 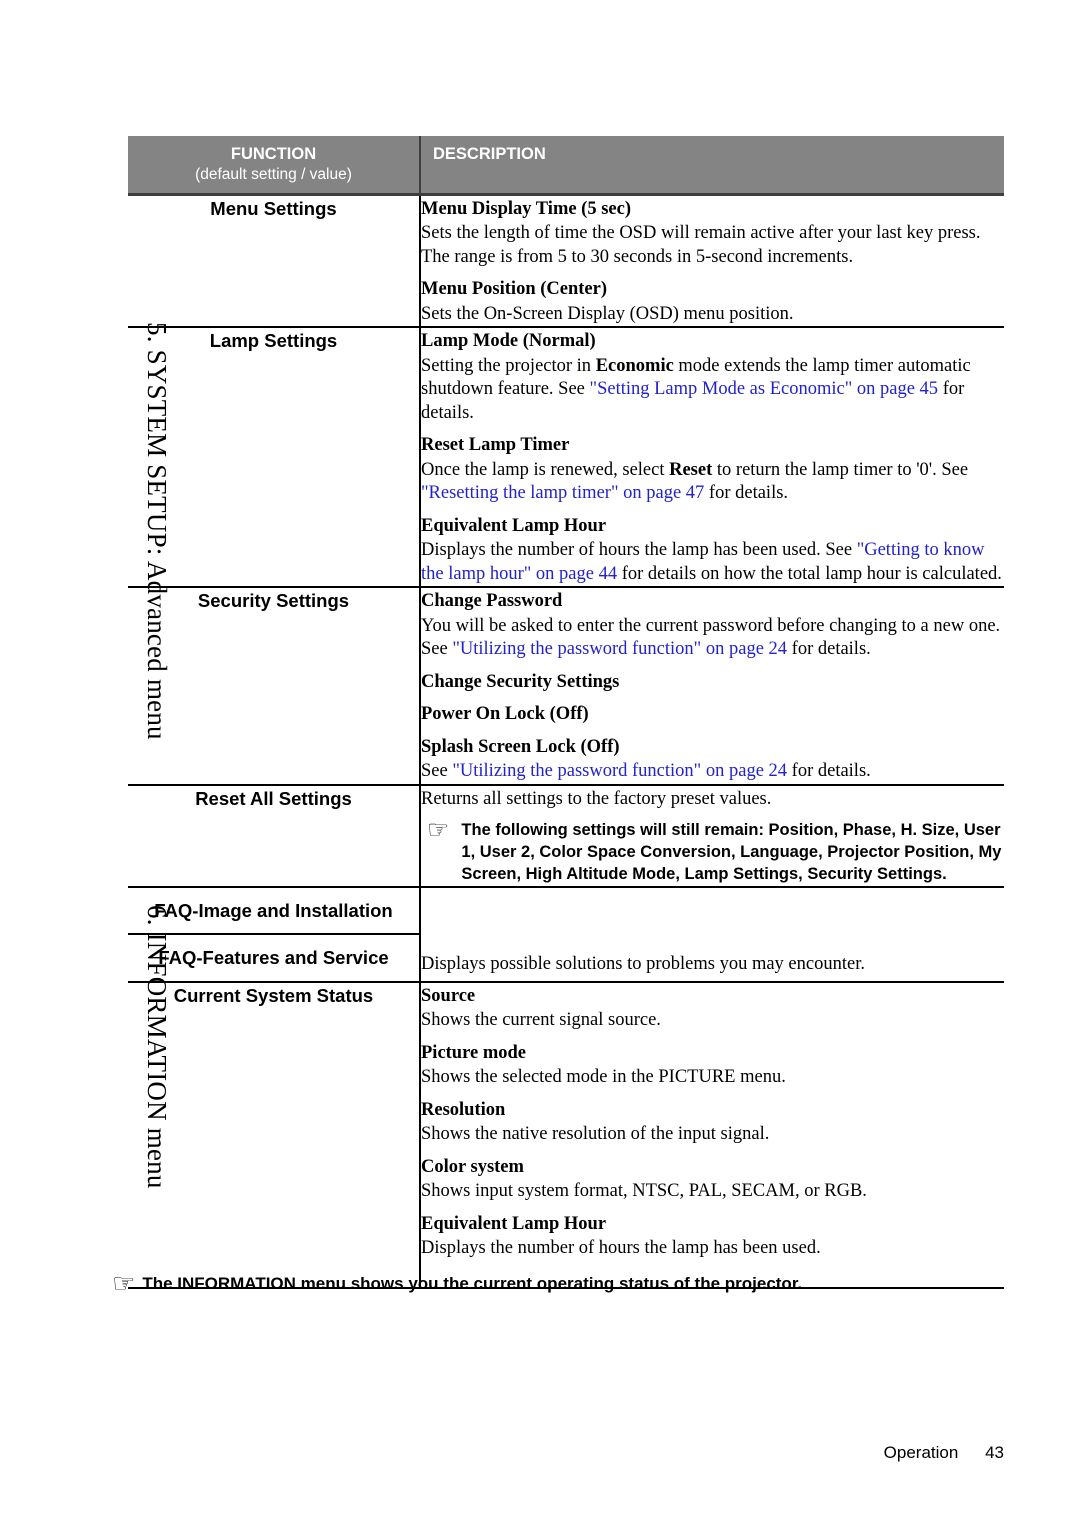 I want to click on change-password-body-d: for details., so click(x=829, y=649).